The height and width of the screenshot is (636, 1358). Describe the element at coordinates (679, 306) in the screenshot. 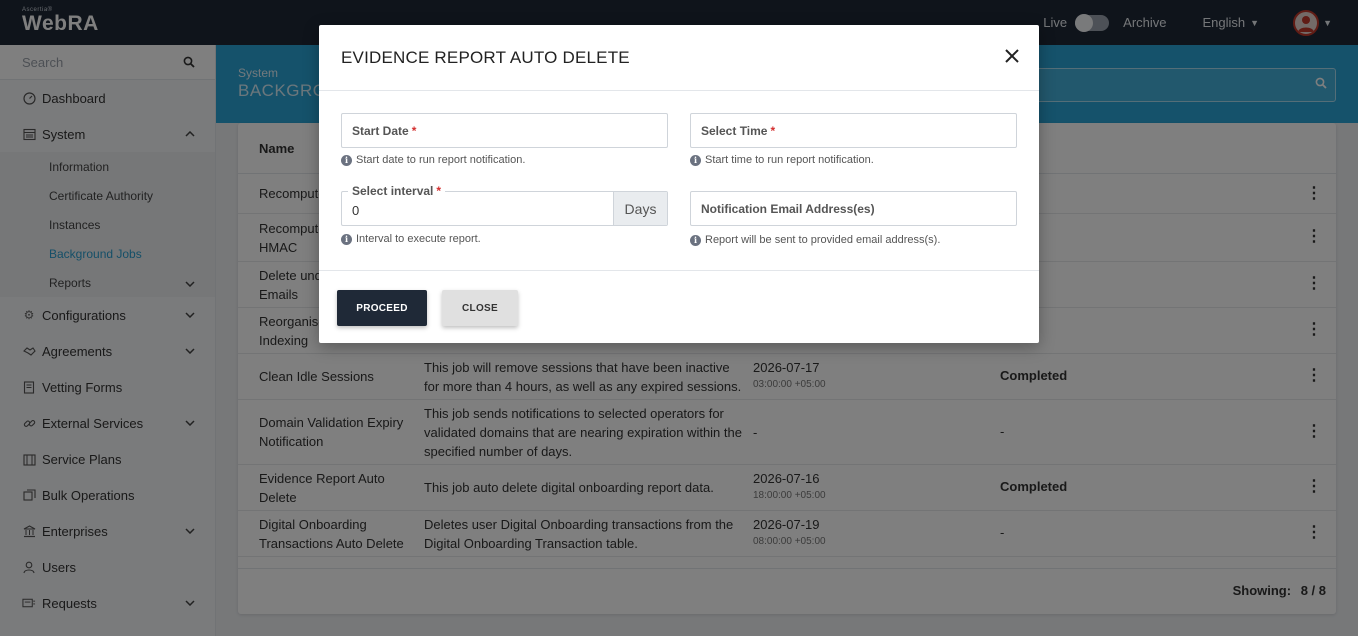

I see `modal-footer: PROCEED CLOSE` at that location.